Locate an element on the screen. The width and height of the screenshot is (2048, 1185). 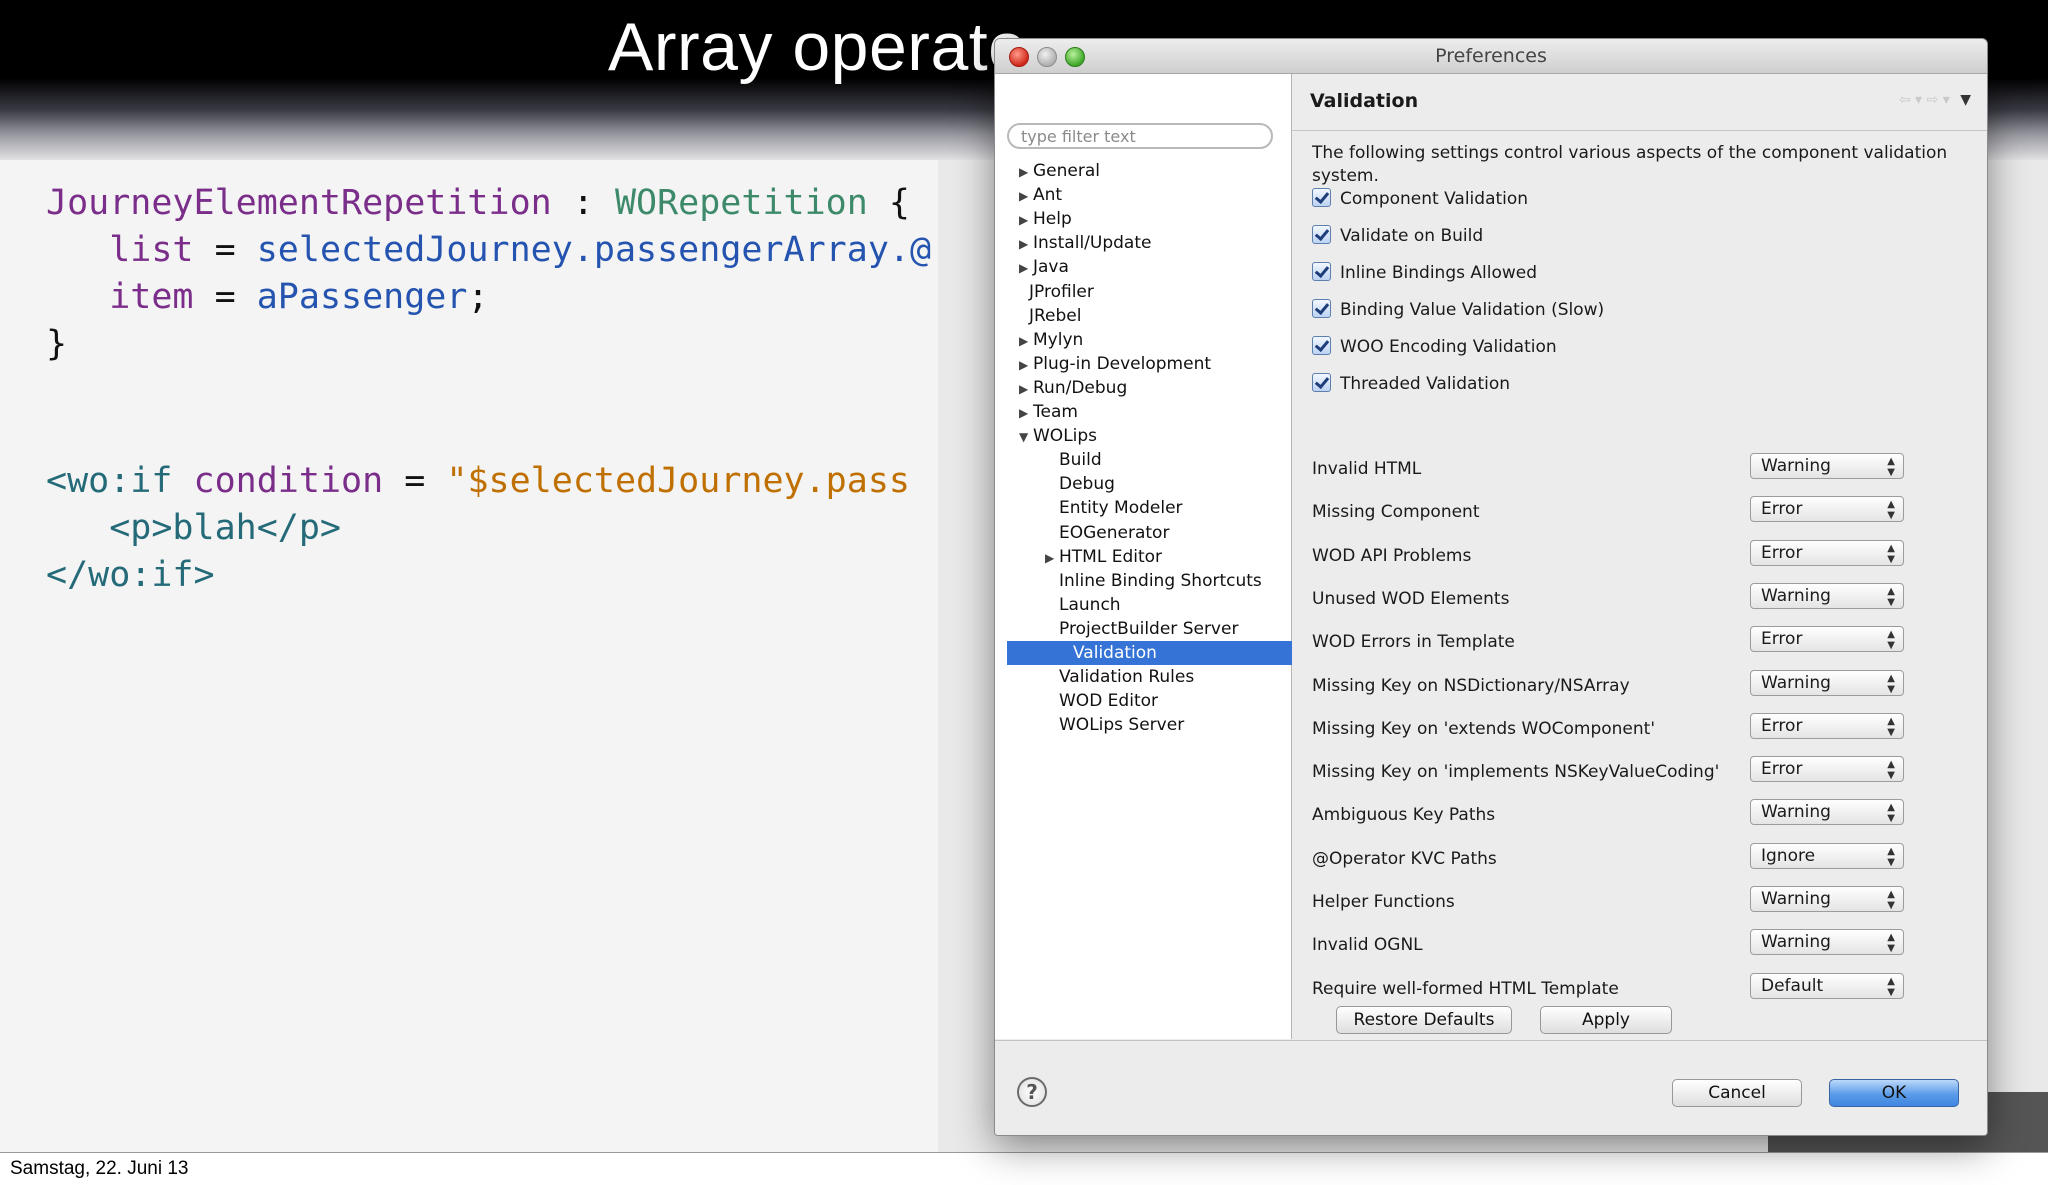
tree-item: Validation is located at coordinates (1166, 653).